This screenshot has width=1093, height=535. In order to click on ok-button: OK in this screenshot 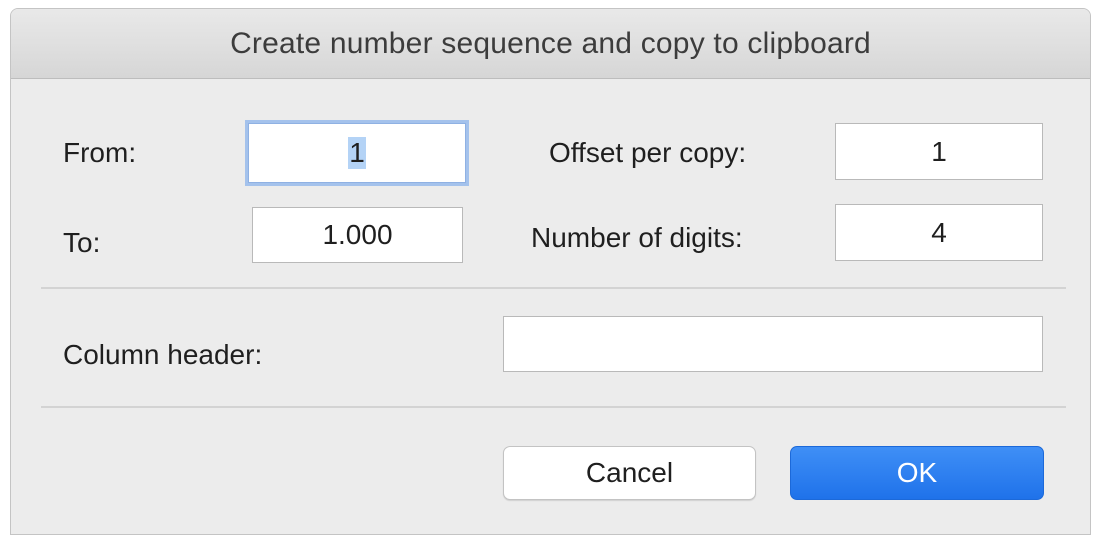, I will do `click(917, 473)`.